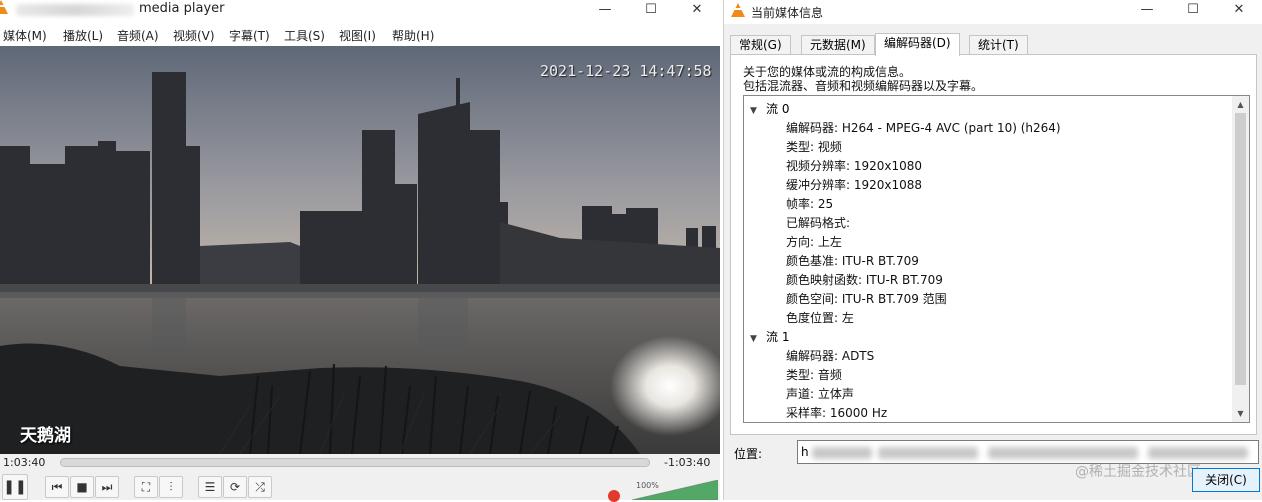 The width and height of the screenshot is (1262, 502). Describe the element at coordinates (1240, 104) in the screenshot. I see `scroll-up-icon: ▲` at that location.